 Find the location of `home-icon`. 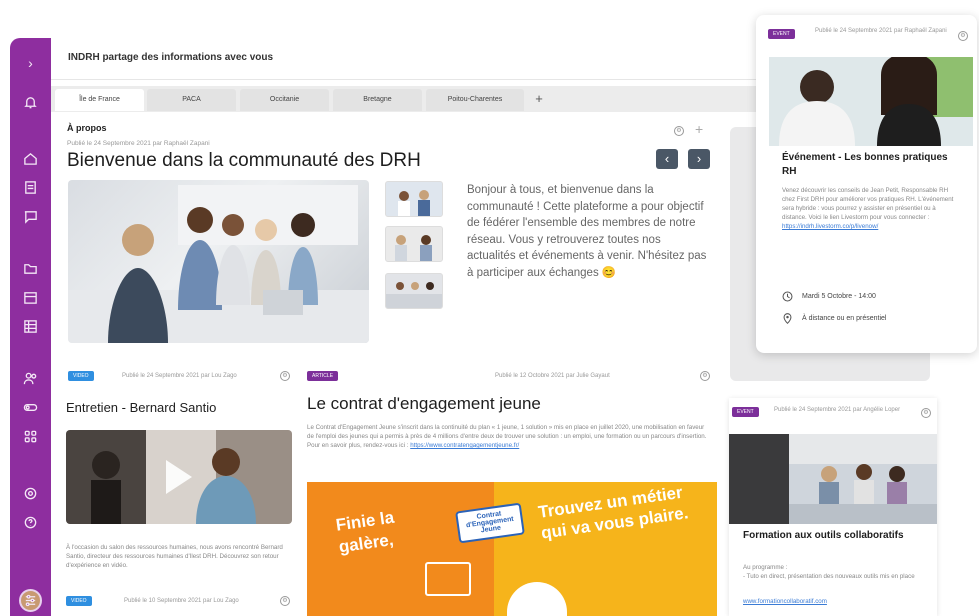

home-icon is located at coordinates (30, 159).